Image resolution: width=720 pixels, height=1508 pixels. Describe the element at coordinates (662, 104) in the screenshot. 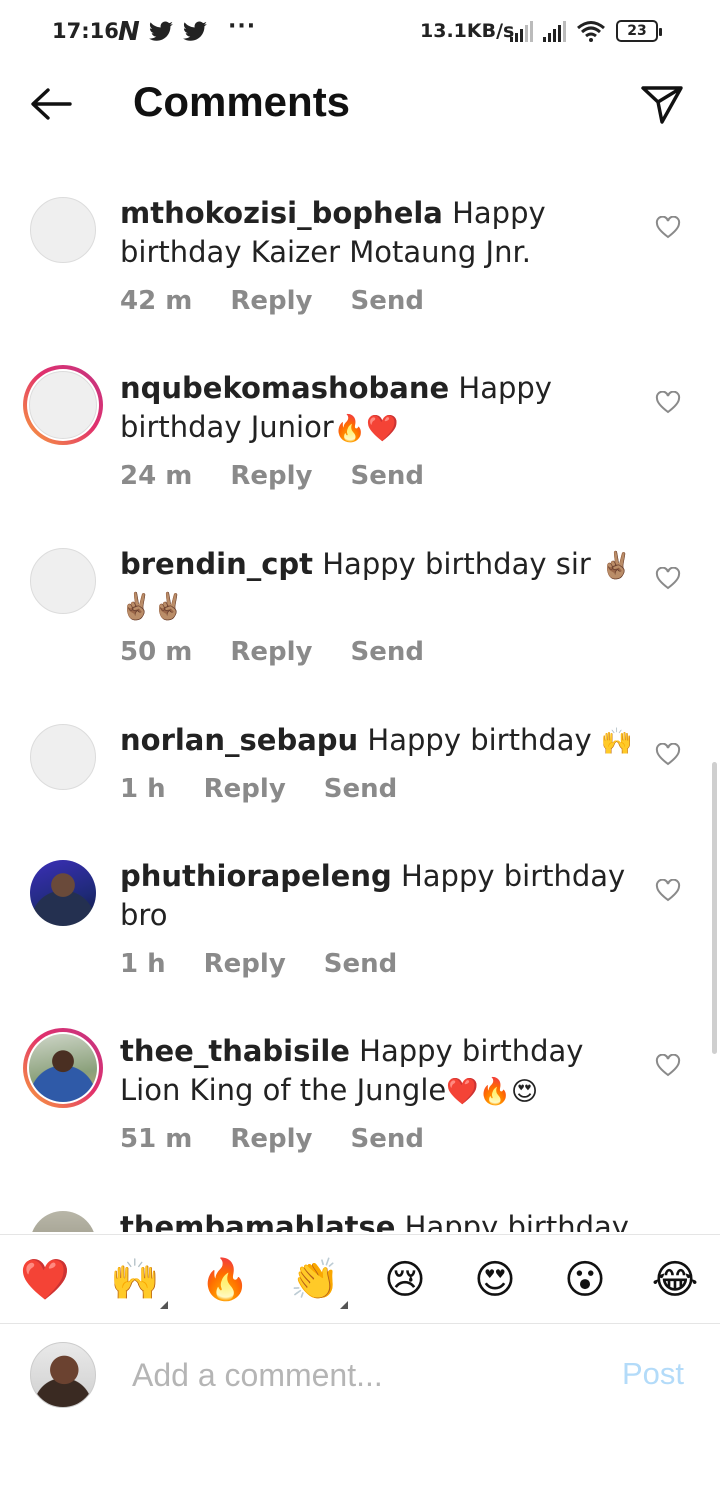

I see `direct-message-icon` at that location.